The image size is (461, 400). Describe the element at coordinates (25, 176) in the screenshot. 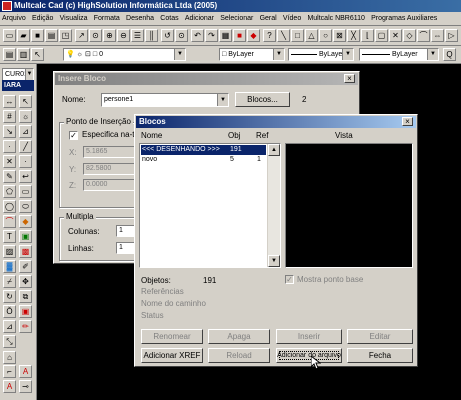

I see `polyline-icon: ↩` at that location.